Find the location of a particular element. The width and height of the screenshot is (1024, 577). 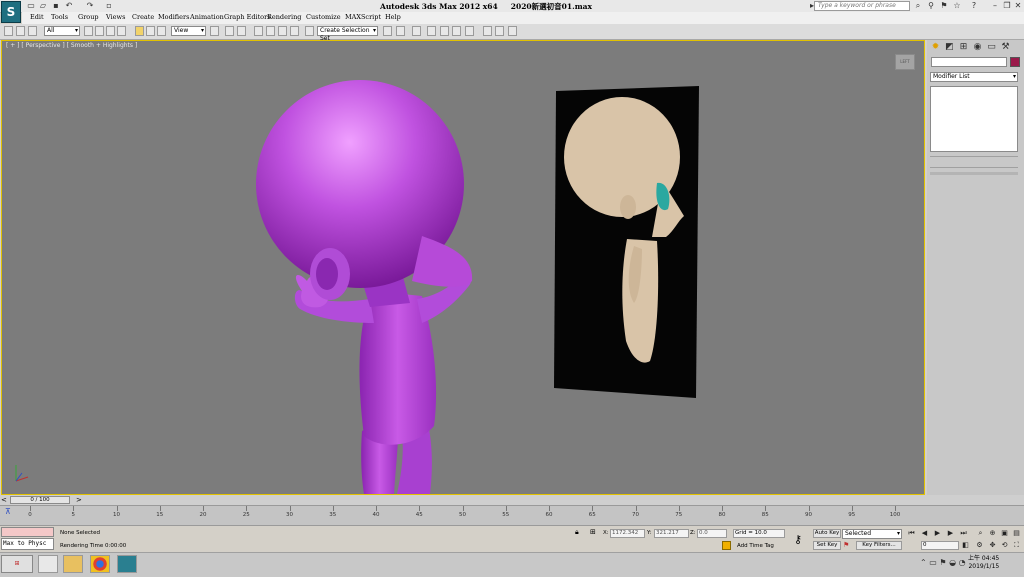

menu-edit: Edit is located at coordinates (37, 17).